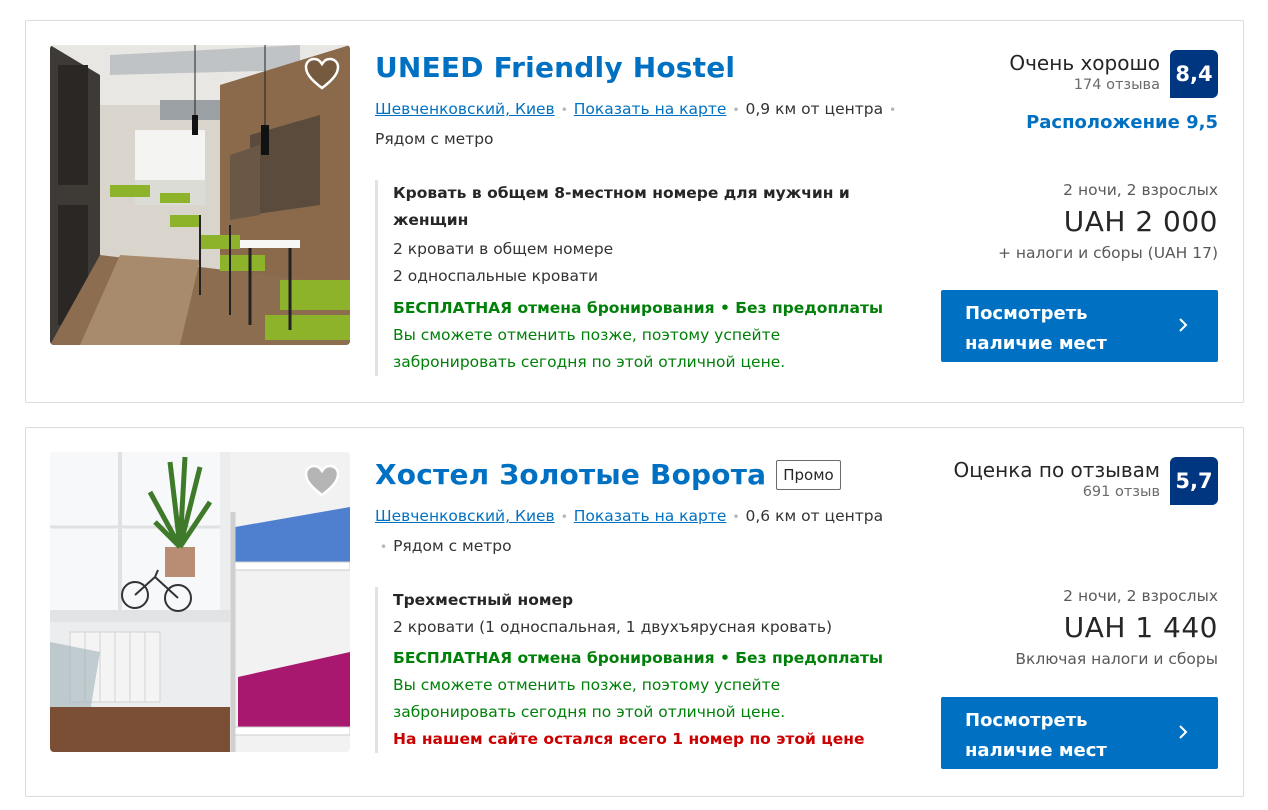 This screenshot has height=810, width=1268. What do you see at coordinates (570, 474) in the screenshot?
I see `property-name-link: Хостел Золотые Ворота` at bounding box center [570, 474].